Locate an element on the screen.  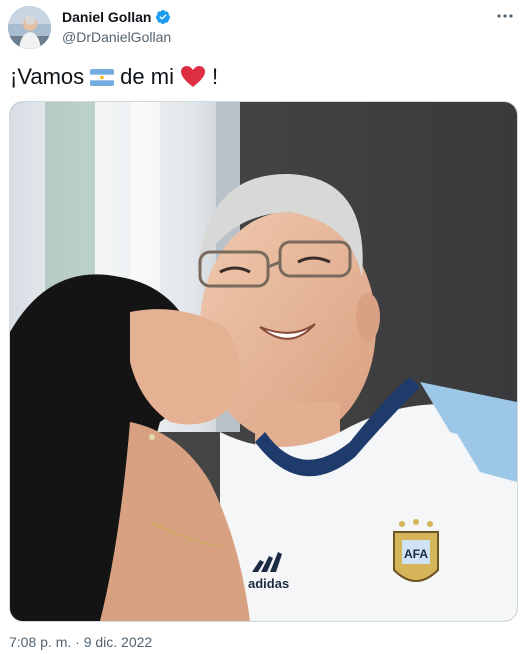
author-avatar is located at coordinates (29, 27).